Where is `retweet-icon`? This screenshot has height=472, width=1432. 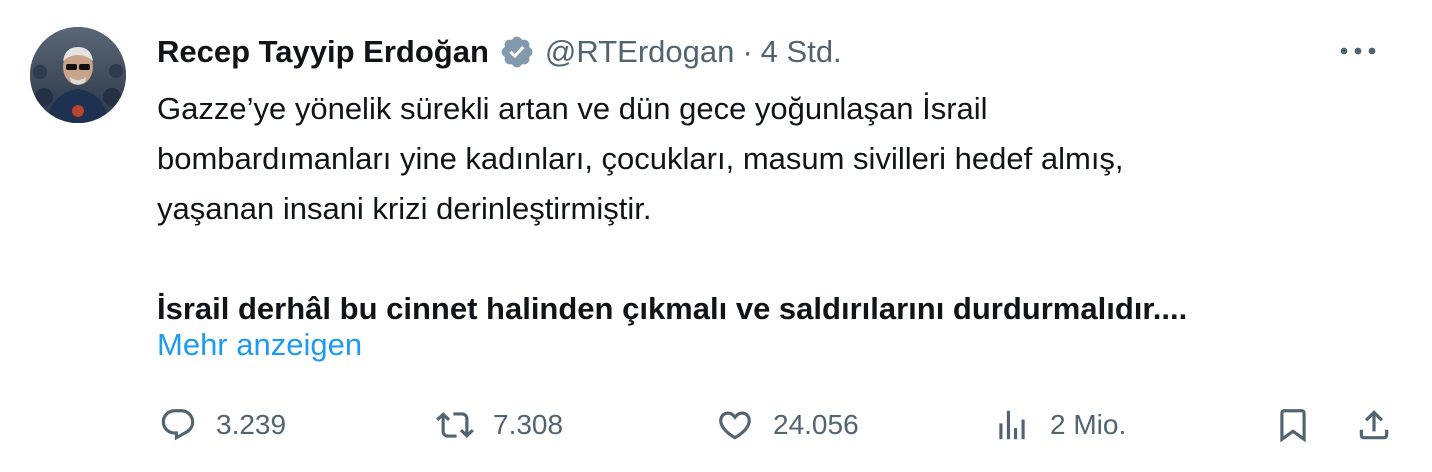
retweet-icon is located at coordinates (455, 425).